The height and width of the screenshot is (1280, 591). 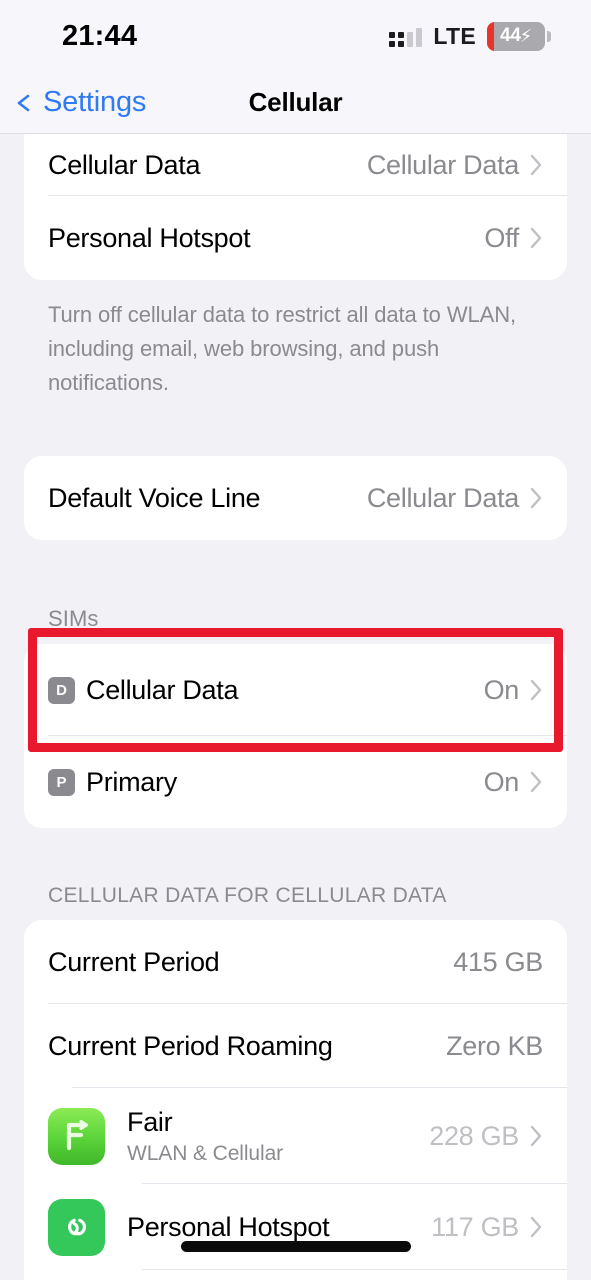 What do you see at coordinates (149, 237) in the screenshot?
I see `row-label: Personal Hotspot` at bounding box center [149, 237].